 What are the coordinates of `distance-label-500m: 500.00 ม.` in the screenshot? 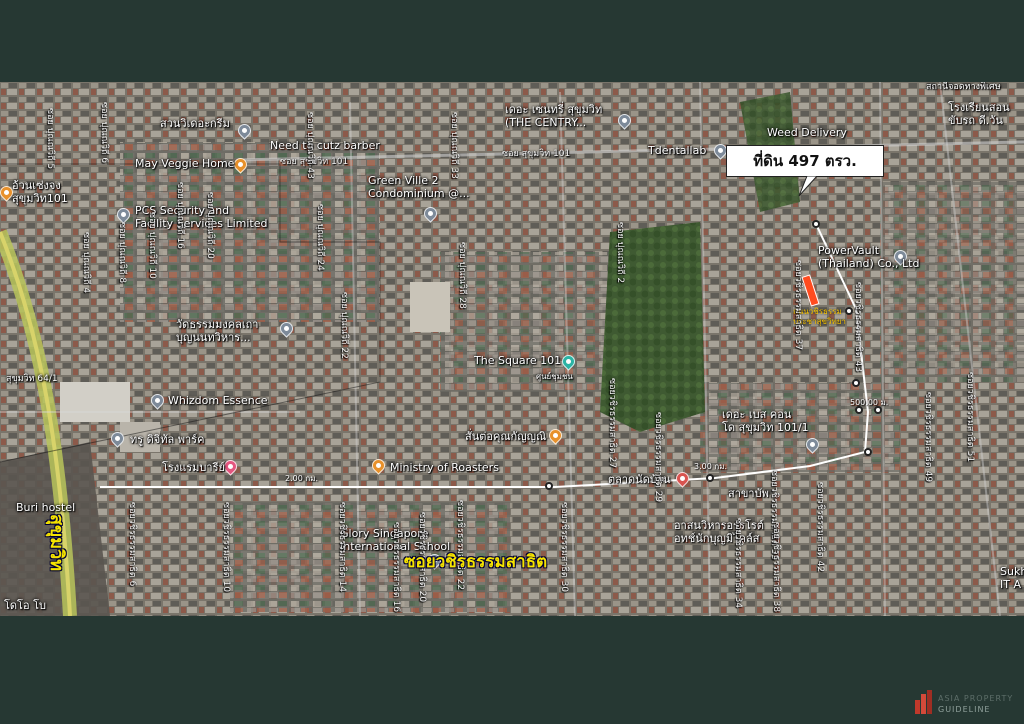 It's located at (869, 402).